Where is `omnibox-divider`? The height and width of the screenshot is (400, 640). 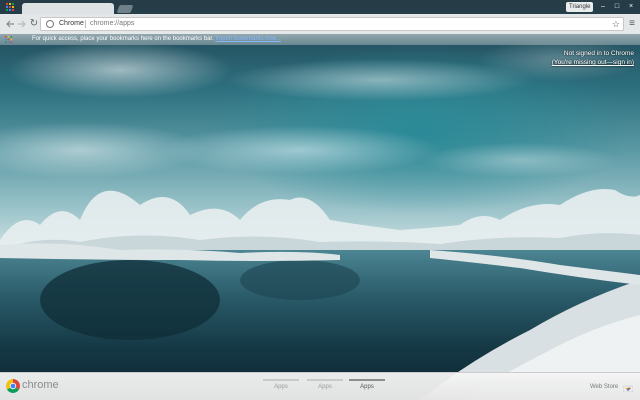
omnibox-divider is located at coordinates (85, 24).